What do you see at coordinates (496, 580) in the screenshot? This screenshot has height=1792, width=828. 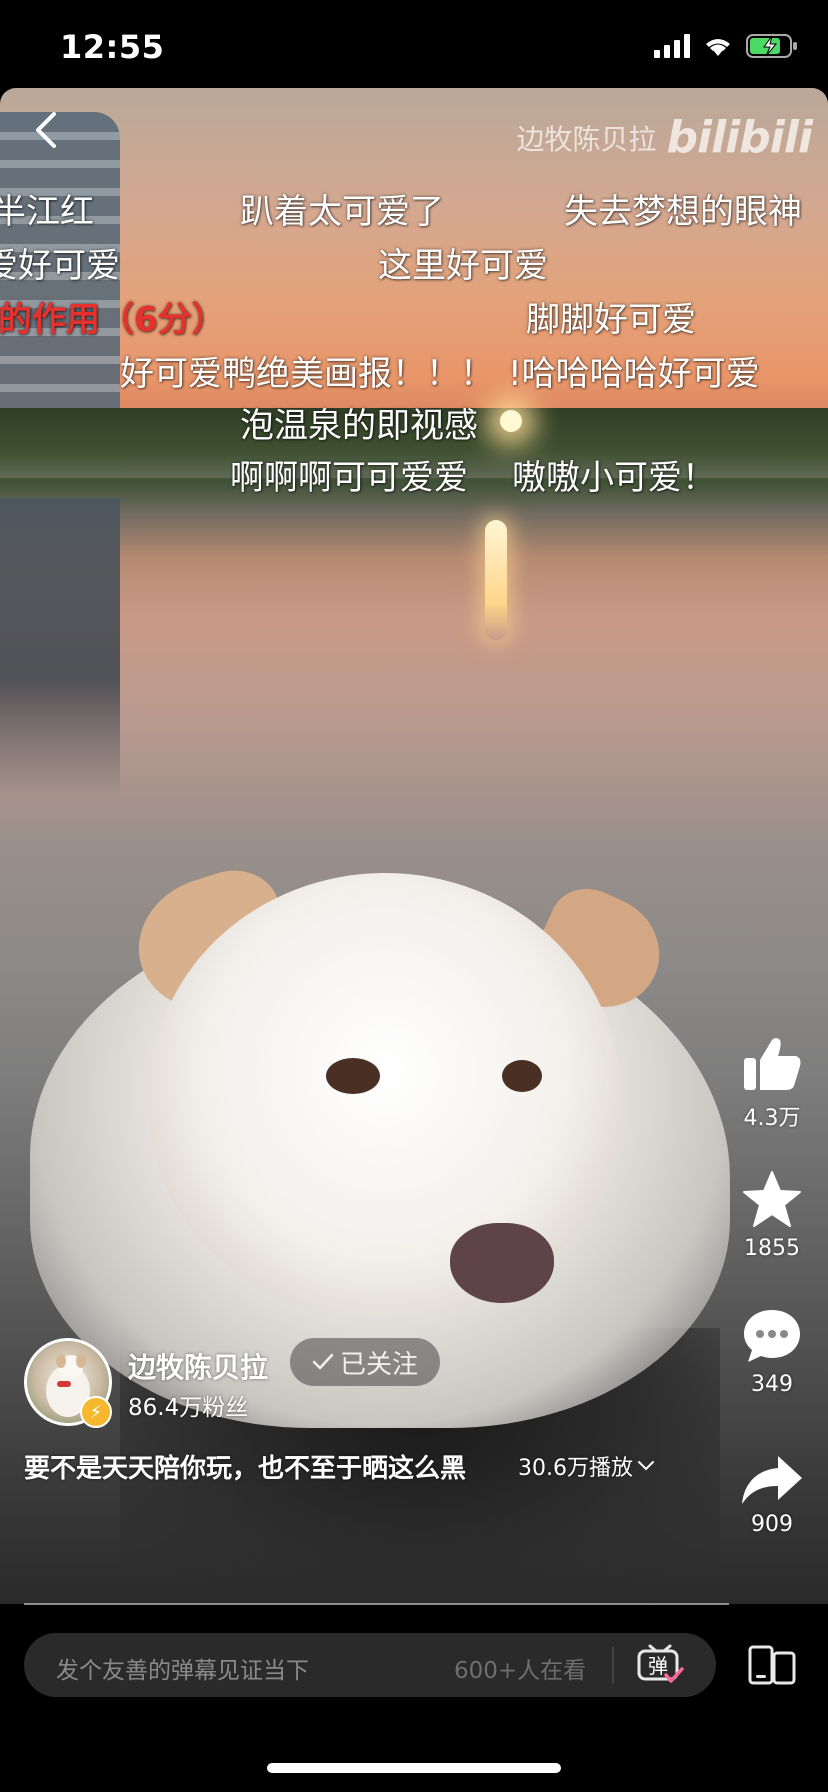 I see `sun-reflection` at bounding box center [496, 580].